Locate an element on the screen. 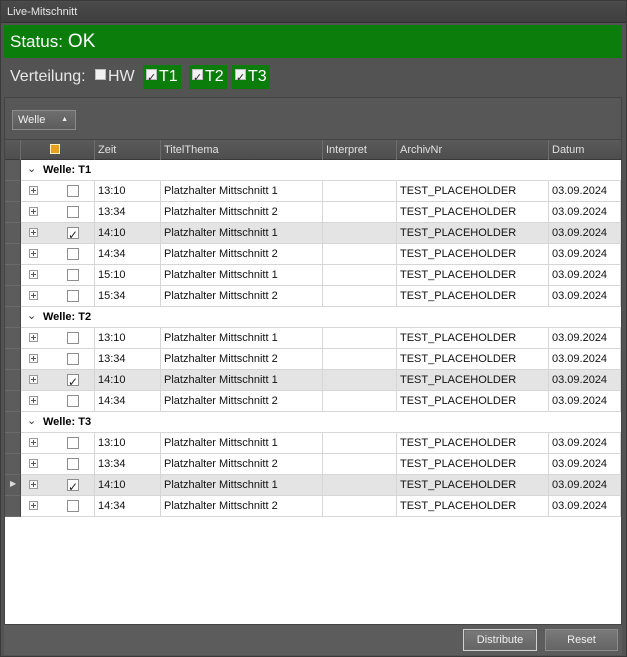  column-header-archivnr: ArchivNr is located at coordinates (473, 150).